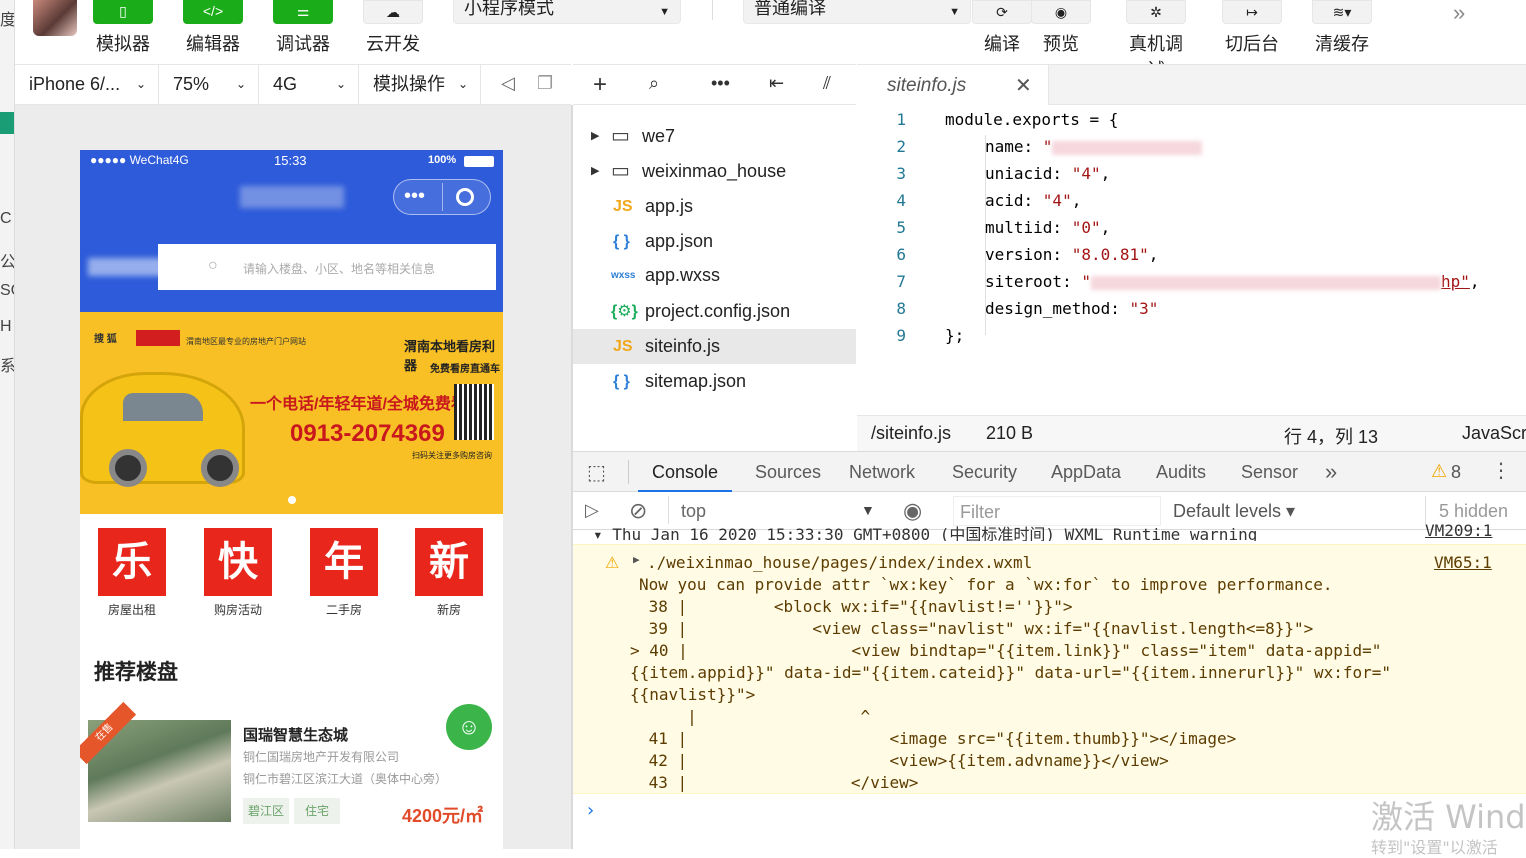 The image size is (1526, 858). Describe the element at coordinates (790, 9) in the screenshot. I see `compile-select-value: 普通编译` at that location.